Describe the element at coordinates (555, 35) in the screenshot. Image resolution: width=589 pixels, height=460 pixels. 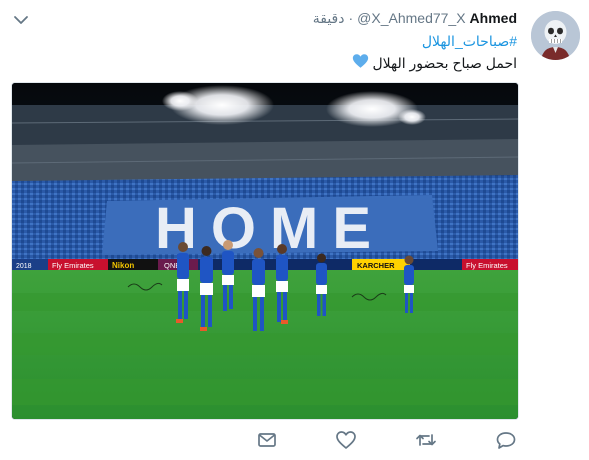
I see `avatar` at that location.